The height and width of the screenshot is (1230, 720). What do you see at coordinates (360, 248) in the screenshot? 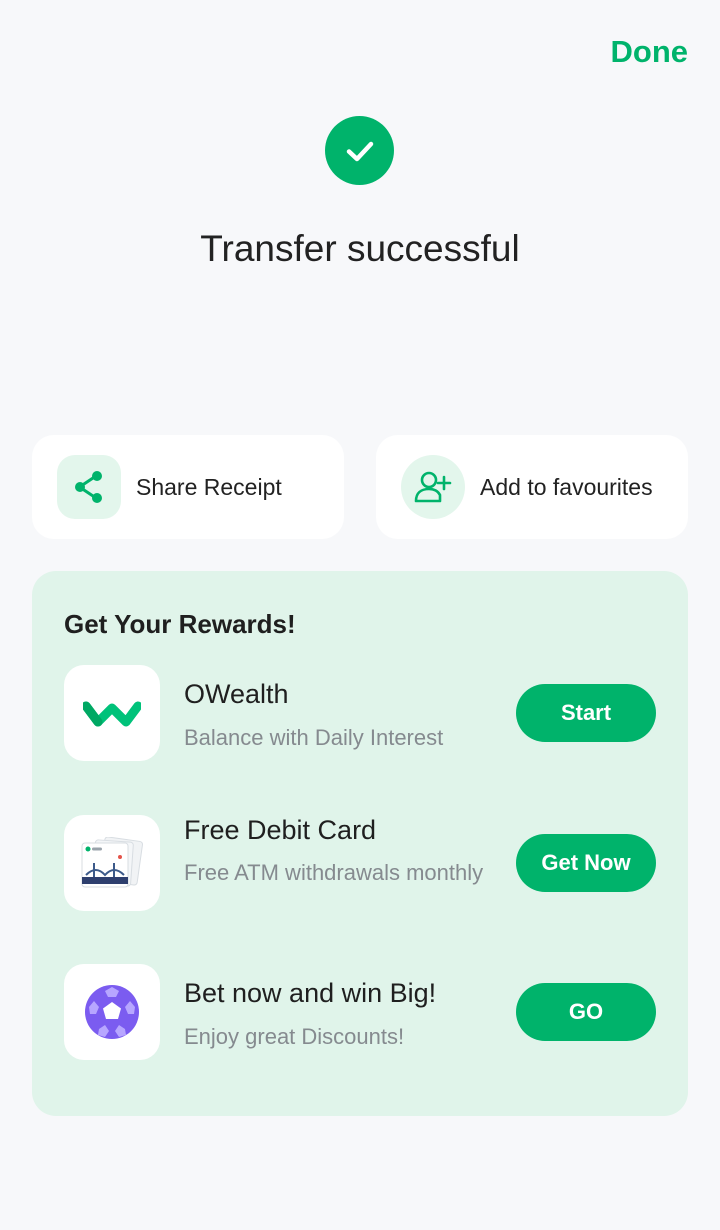
I see `page-title: Transfer successful` at bounding box center [360, 248].